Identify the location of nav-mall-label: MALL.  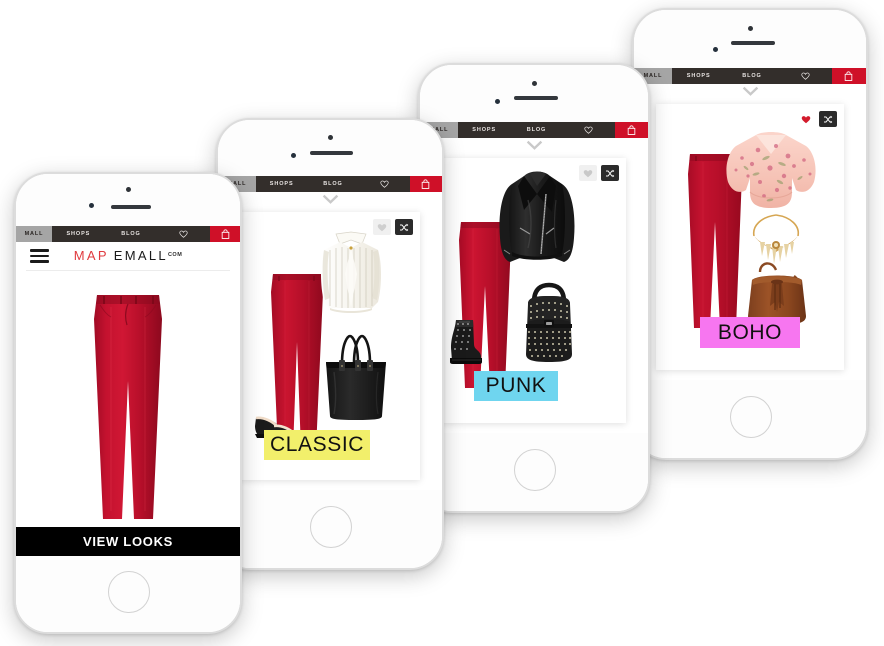
(34, 234).